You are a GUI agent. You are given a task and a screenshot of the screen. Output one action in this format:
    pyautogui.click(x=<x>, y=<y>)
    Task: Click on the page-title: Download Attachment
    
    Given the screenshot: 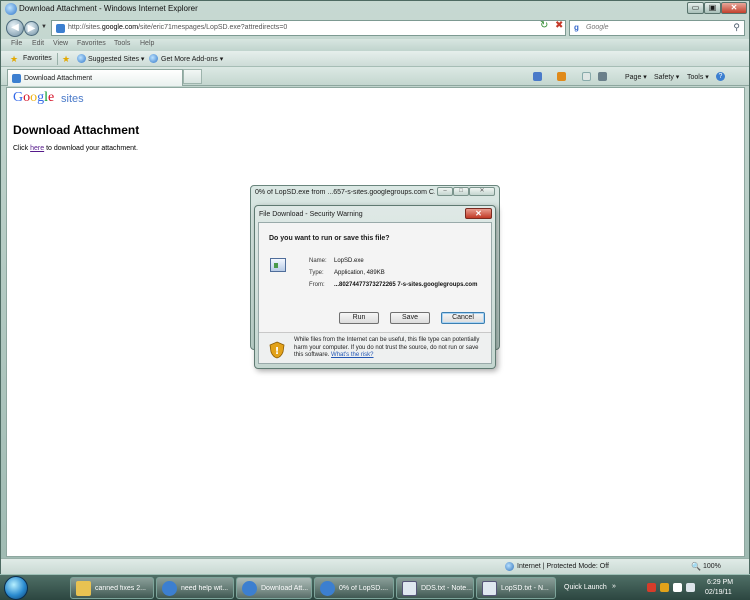 What is the action you would take?
    pyautogui.click(x=76, y=130)
    